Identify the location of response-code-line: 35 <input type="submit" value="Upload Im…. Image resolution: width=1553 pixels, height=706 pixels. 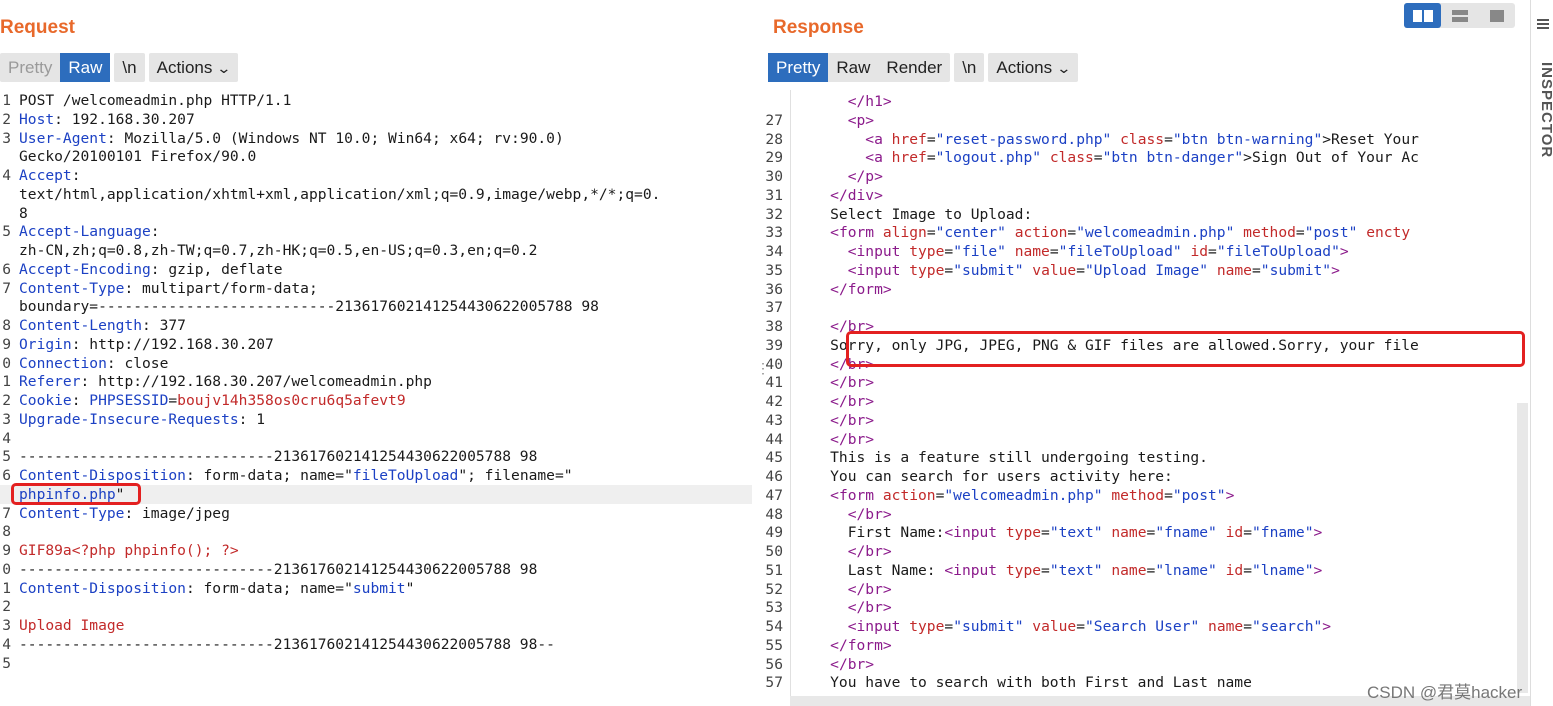
(1139, 270).